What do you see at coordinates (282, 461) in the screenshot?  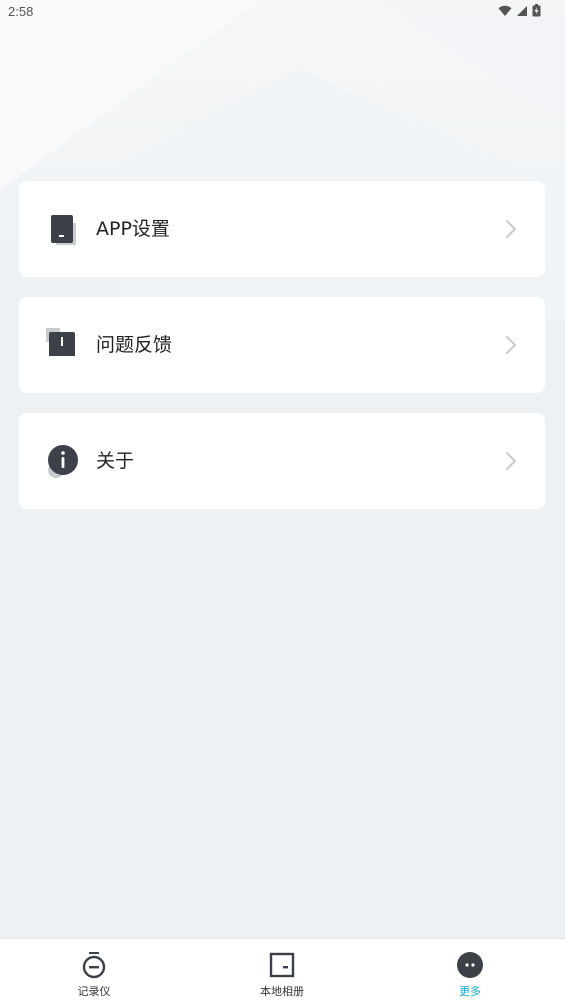 I see `menu-item-about: 关于` at bounding box center [282, 461].